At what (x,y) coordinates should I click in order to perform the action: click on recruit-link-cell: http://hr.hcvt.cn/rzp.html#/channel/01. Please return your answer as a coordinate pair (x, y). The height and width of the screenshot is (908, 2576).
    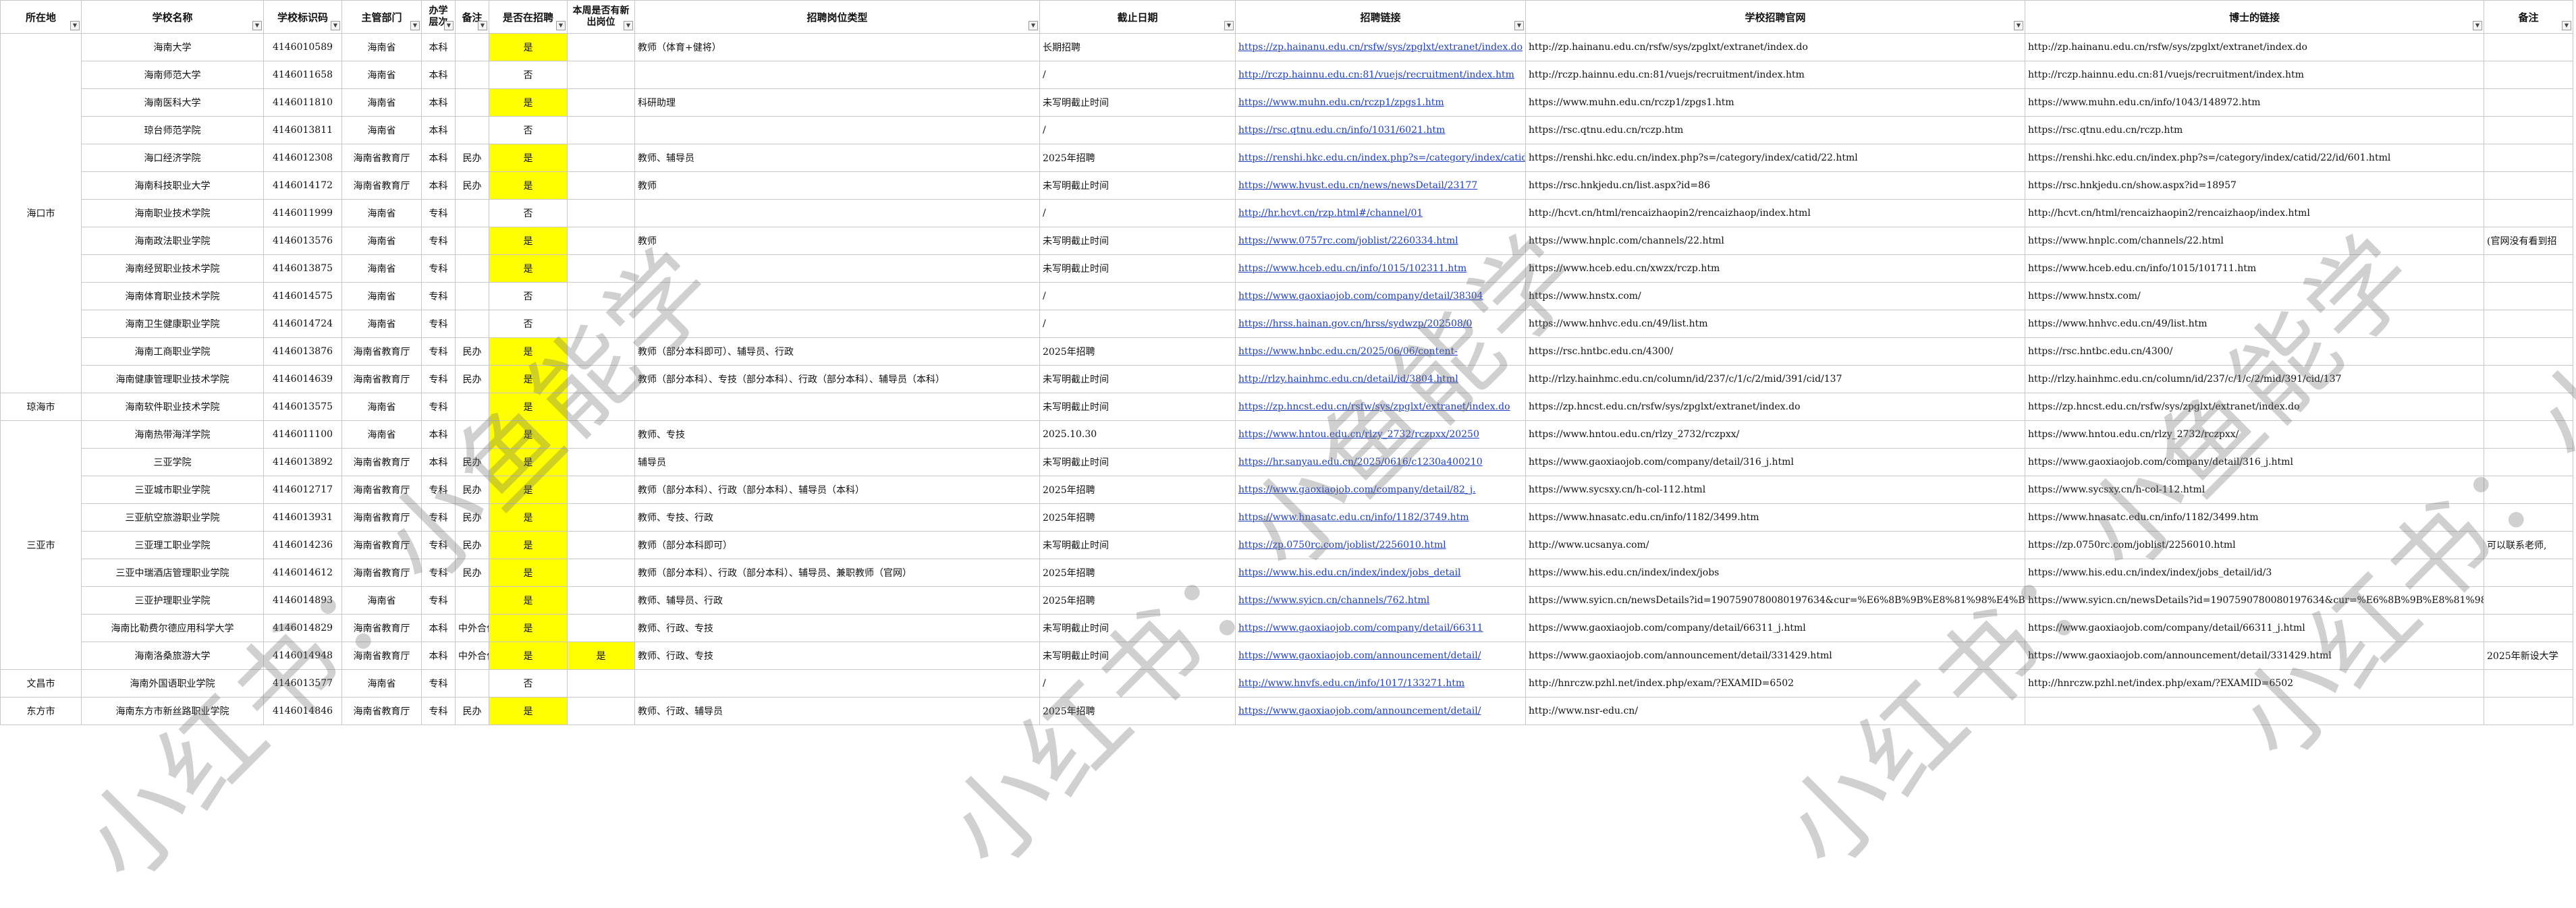
    Looking at the image, I should click on (1380, 213).